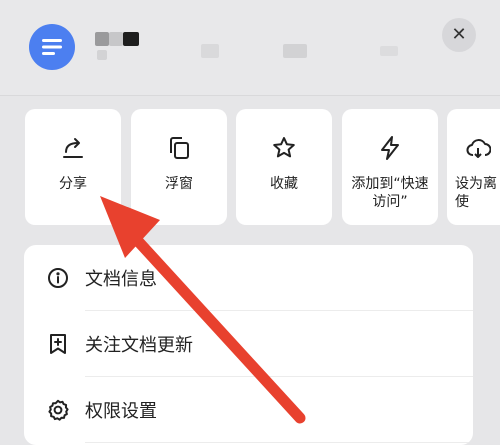 Image resolution: width=500 pixels, height=445 pixels. What do you see at coordinates (73, 184) in the screenshot?
I see `share-label: 分享` at bounding box center [73, 184].